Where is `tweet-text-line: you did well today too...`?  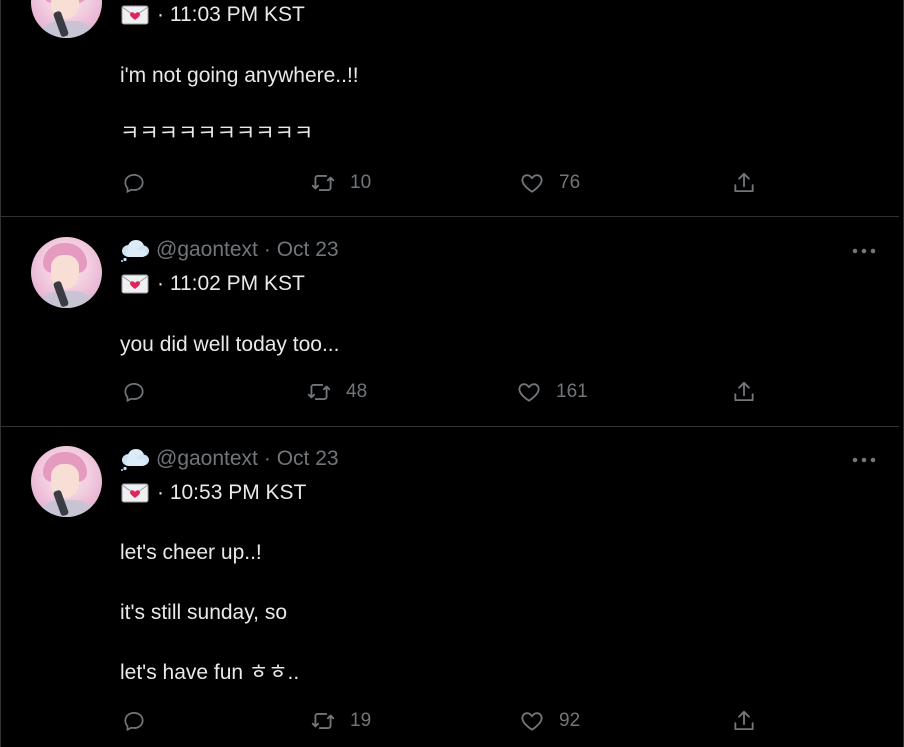 tweet-text-line: you did well today too... is located at coordinates (230, 344).